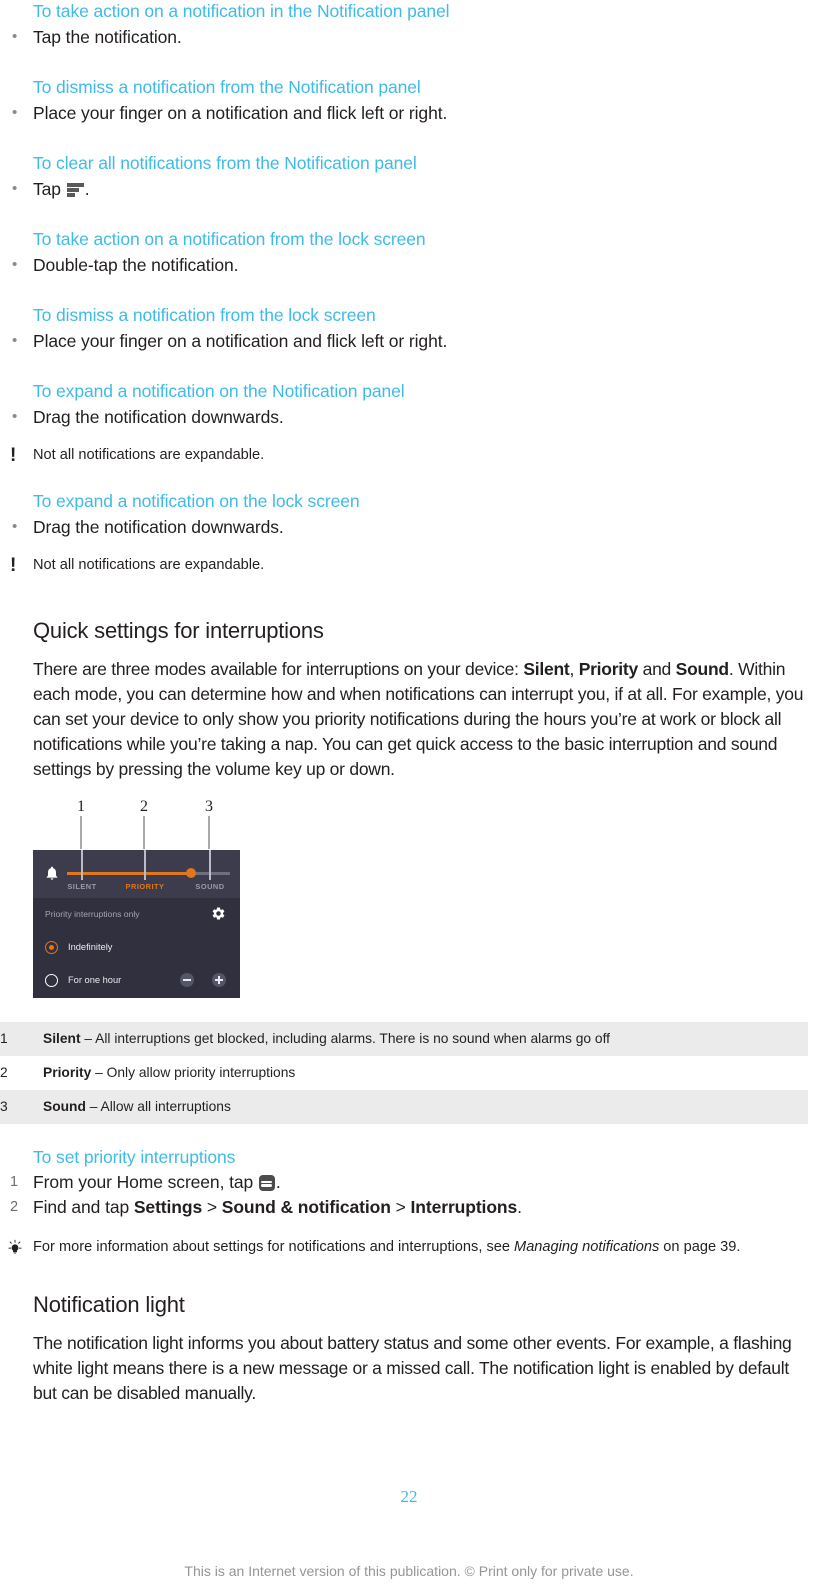  I want to click on callout-number: 3, so click(209, 806).